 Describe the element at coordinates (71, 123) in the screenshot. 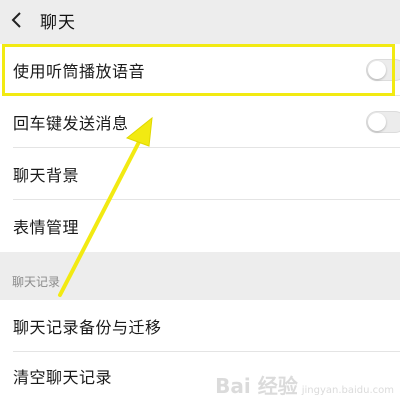

I see `setting-label-enter-to-send: 回车键发送消息` at that location.